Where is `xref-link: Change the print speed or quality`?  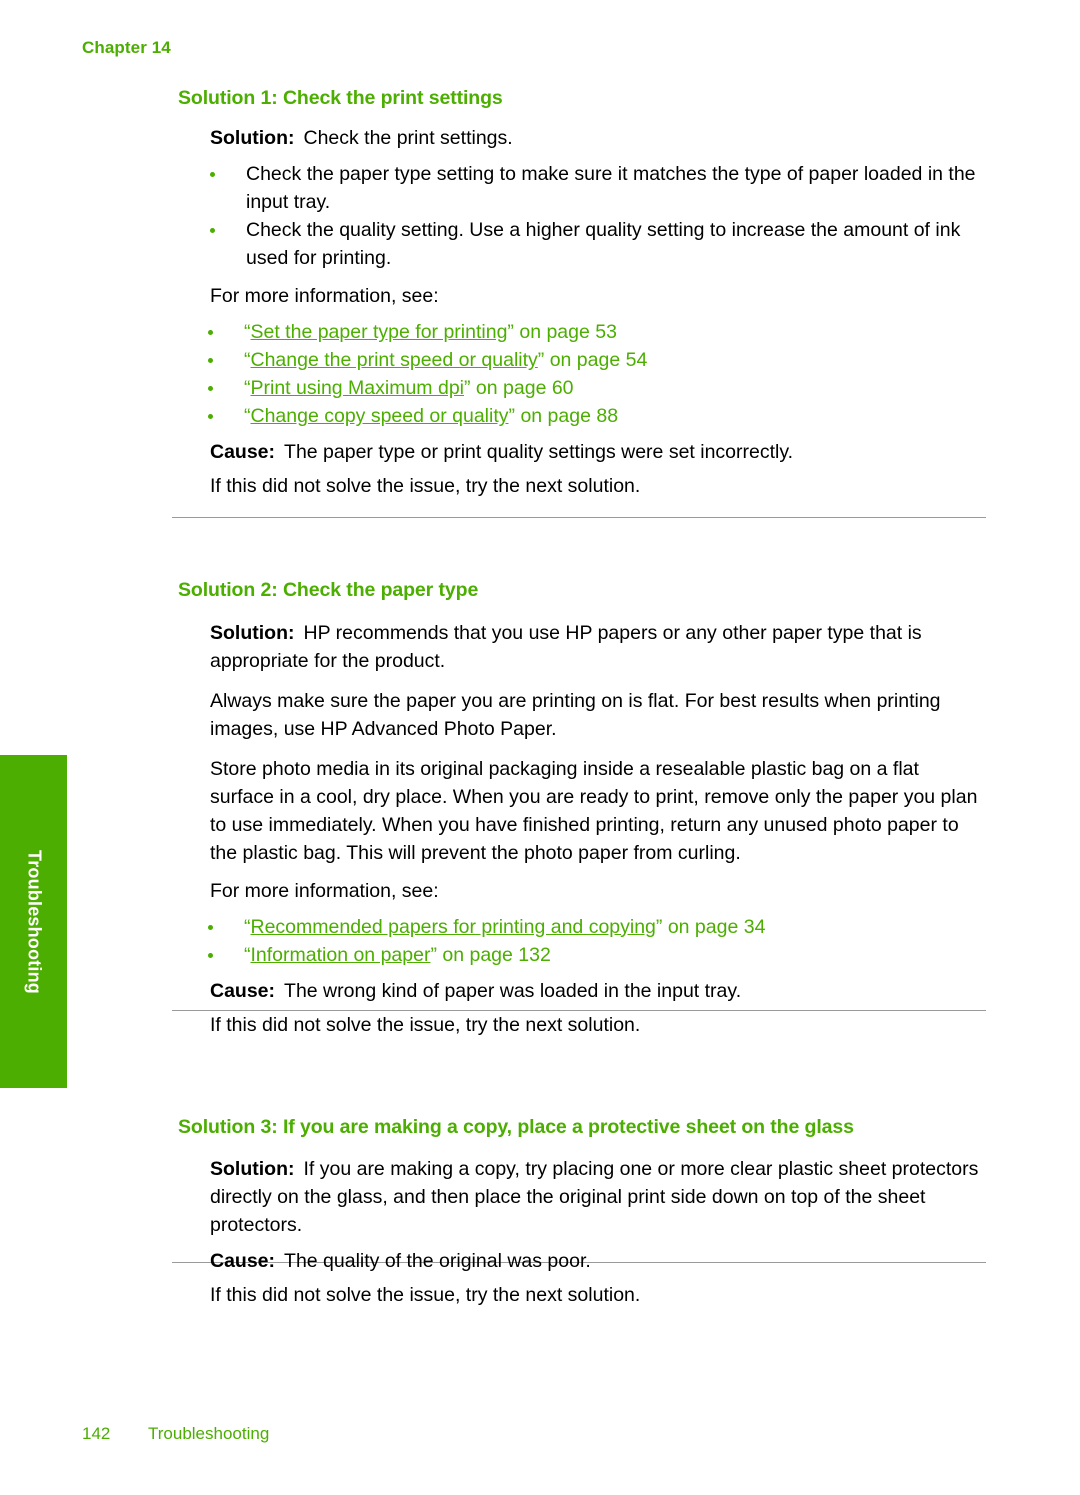
xref-link: Change the print speed or quality is located at coordinates (394, 360).